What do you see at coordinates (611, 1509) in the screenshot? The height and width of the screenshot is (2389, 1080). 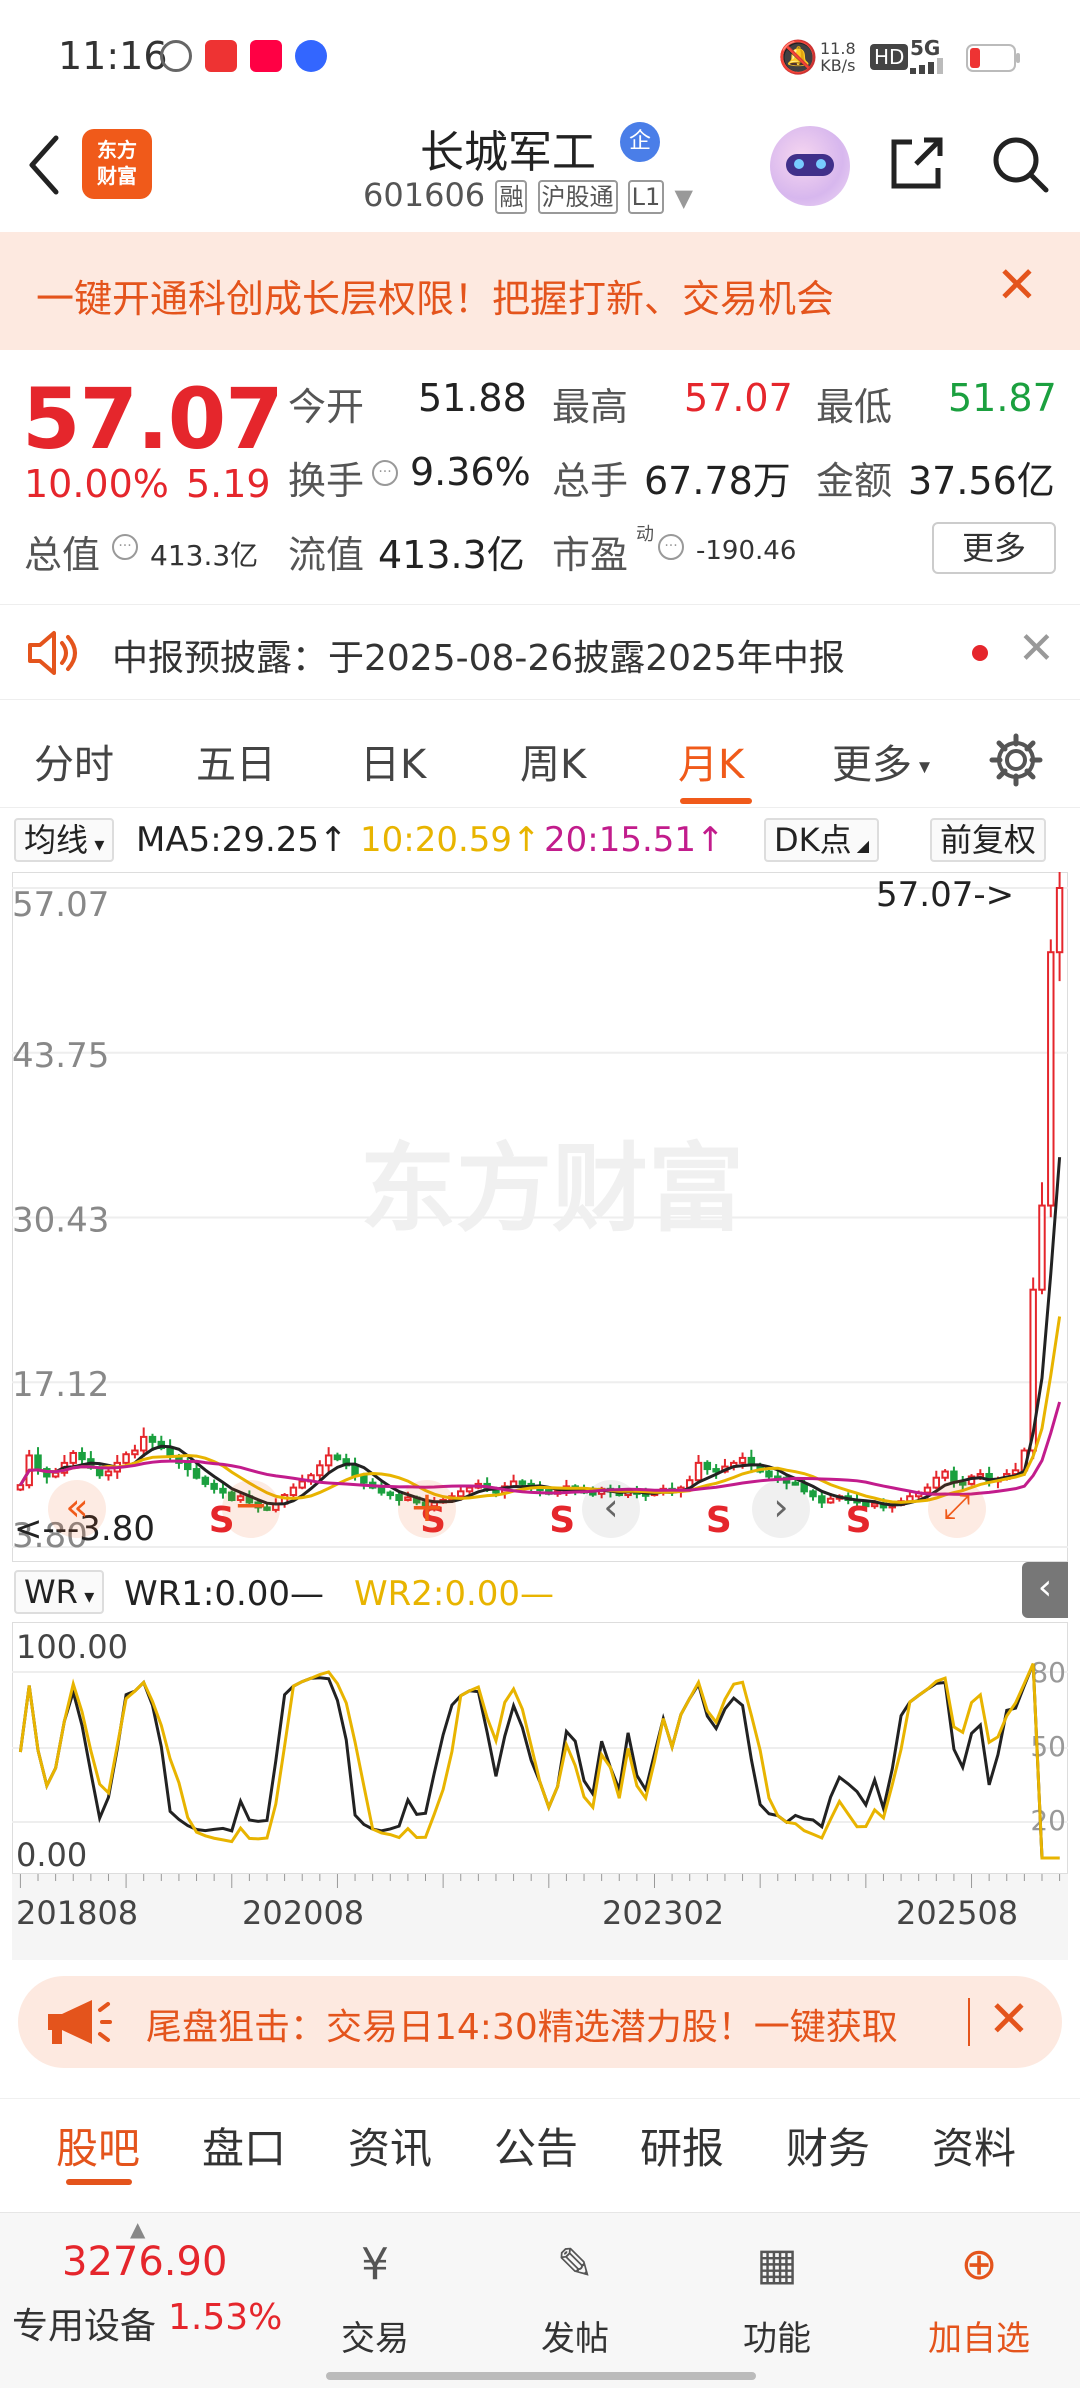 I see `scroll-left-icon: ‹` at bounding box center [611, 1509].